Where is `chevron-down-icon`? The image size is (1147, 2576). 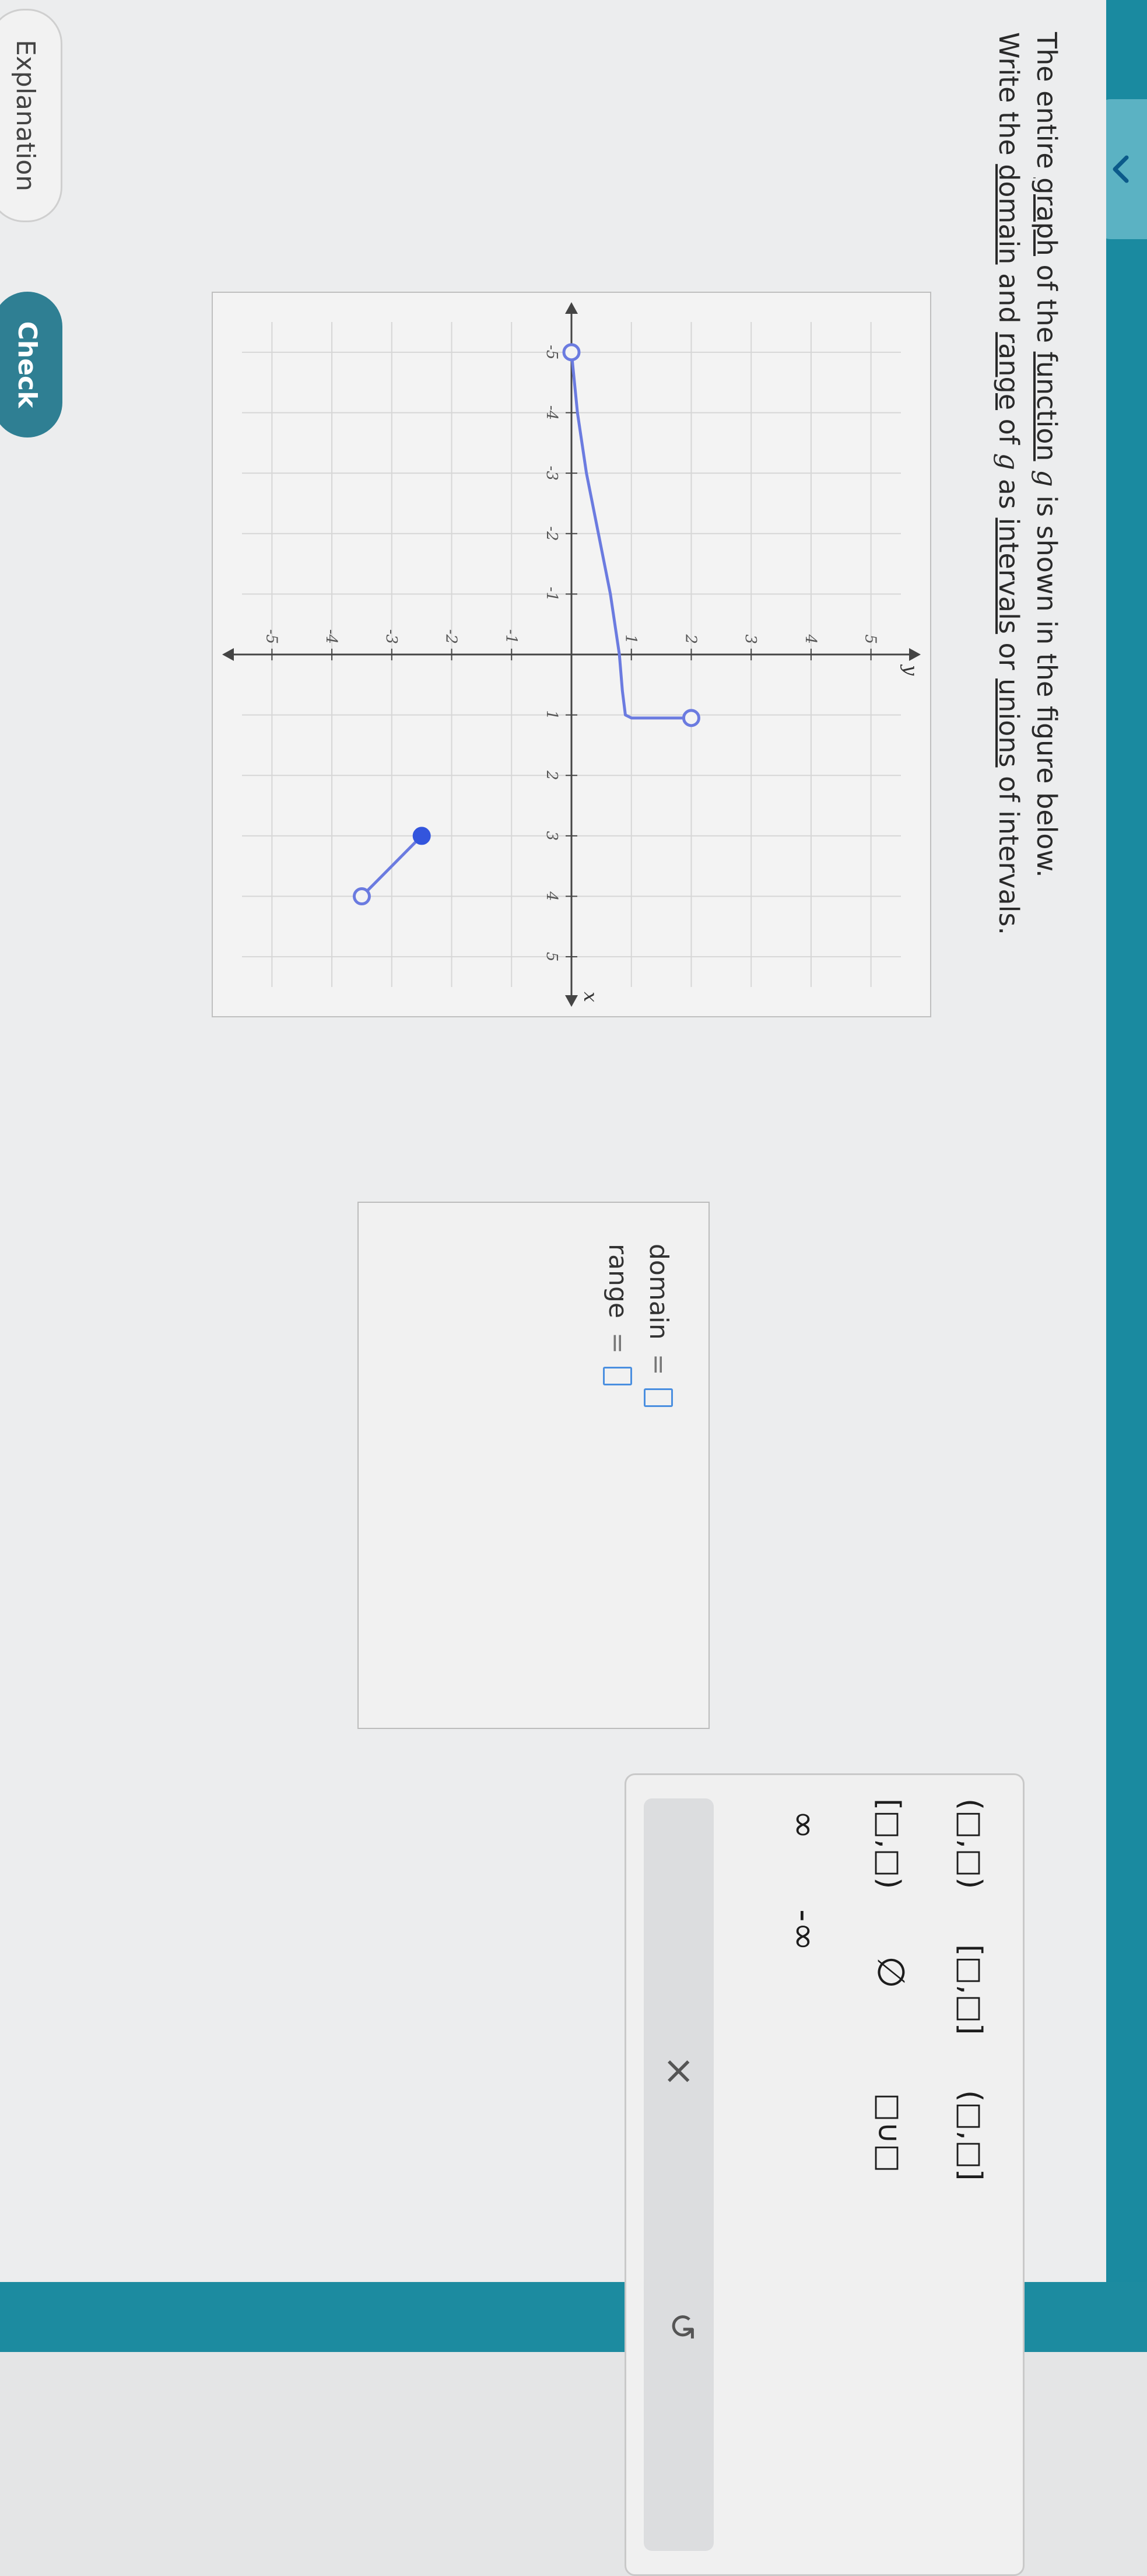
chevron-down-icon is located at coordinates (1121, 169).